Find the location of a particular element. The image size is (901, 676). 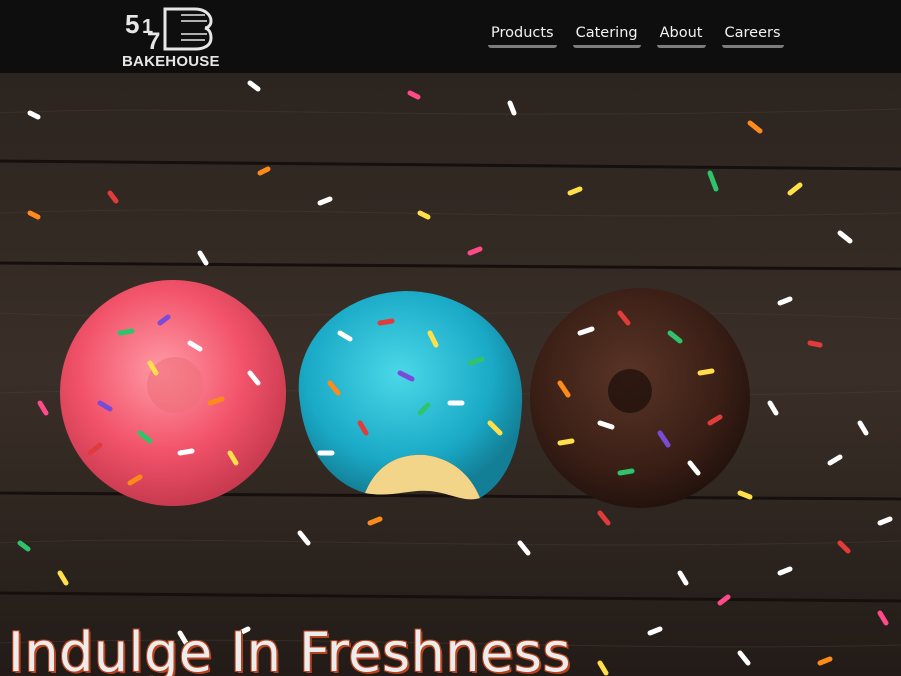

nav-catering: Catering is located at coordinates (606, 36).